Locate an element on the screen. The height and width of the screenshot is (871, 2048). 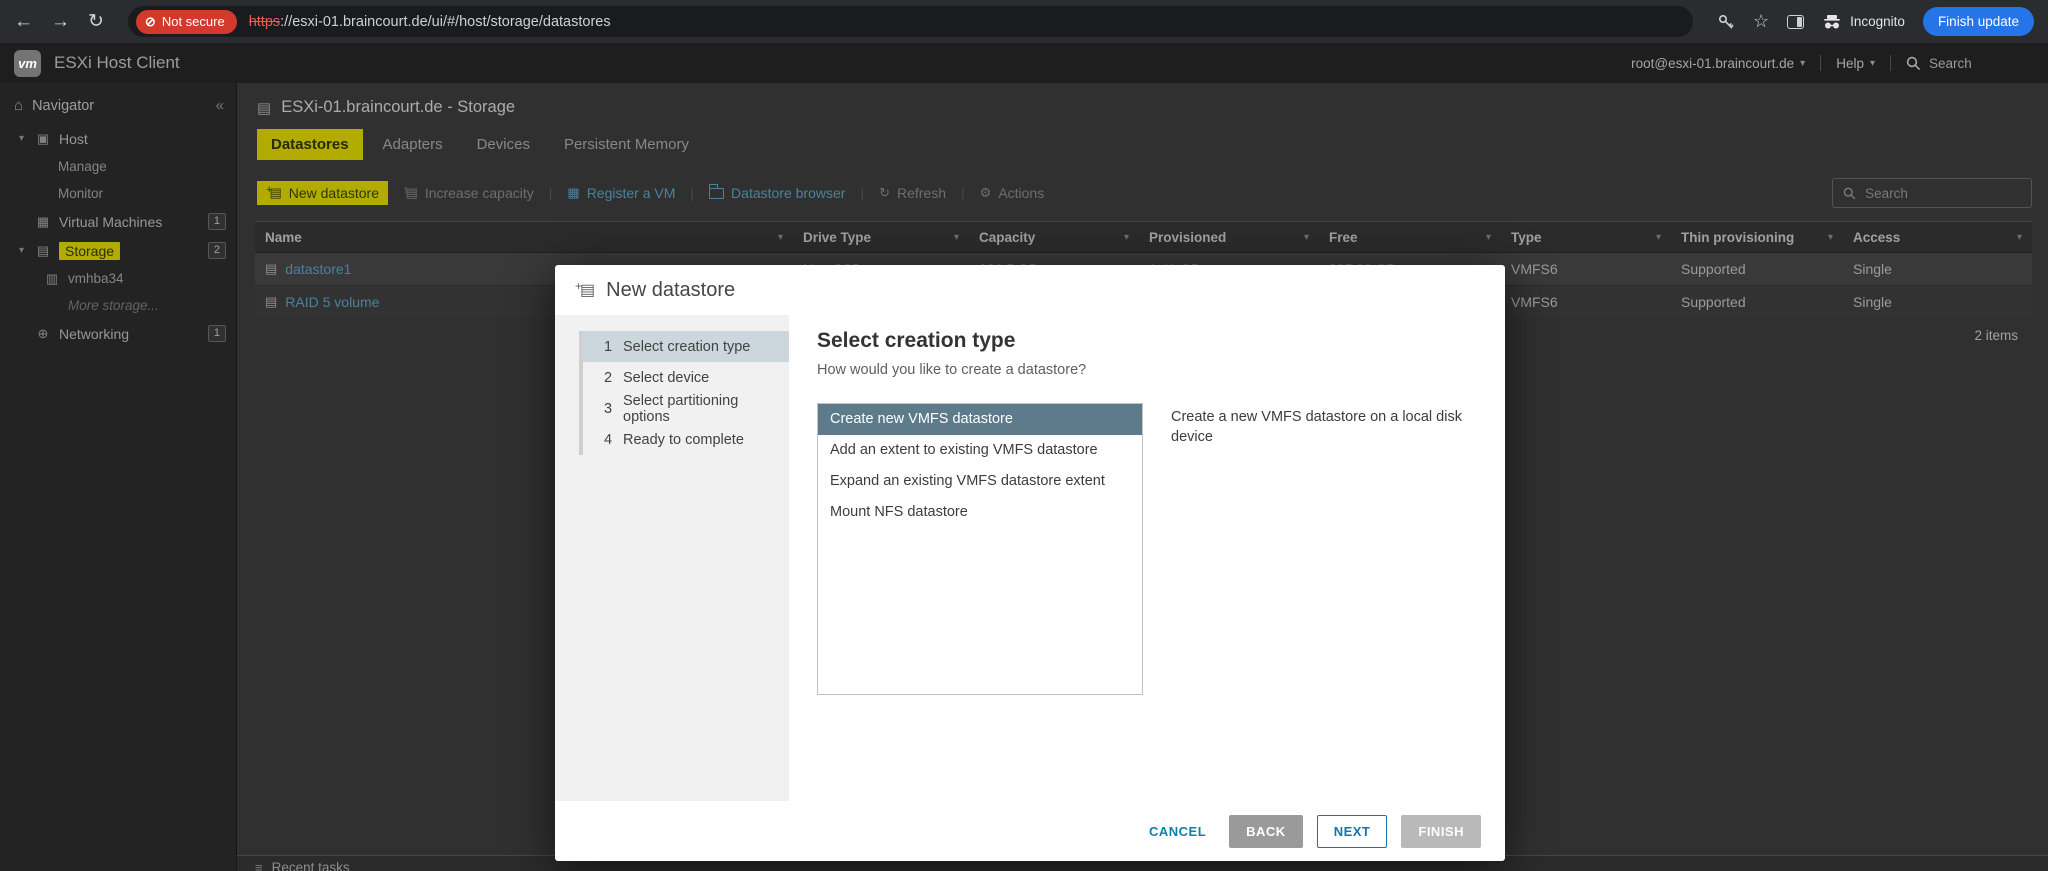
app-title: ESXi Host Client is located at coordinates (117, 62).